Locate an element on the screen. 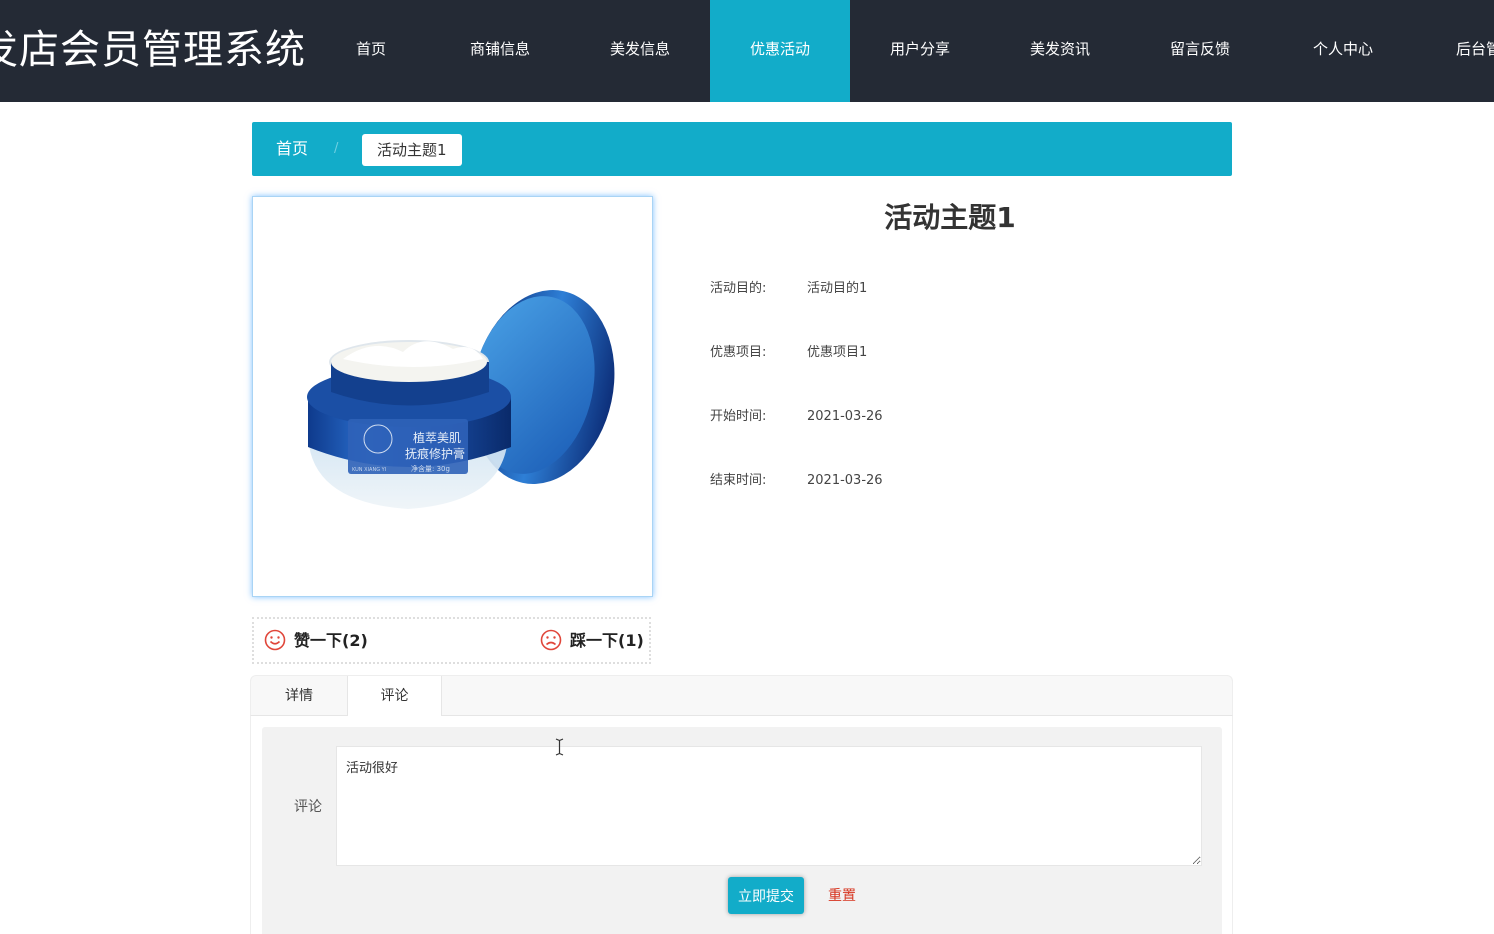 The height and width of the screenshot is (934, 1494). detail-label: 活动目的: is located at coordinates (738, 288).